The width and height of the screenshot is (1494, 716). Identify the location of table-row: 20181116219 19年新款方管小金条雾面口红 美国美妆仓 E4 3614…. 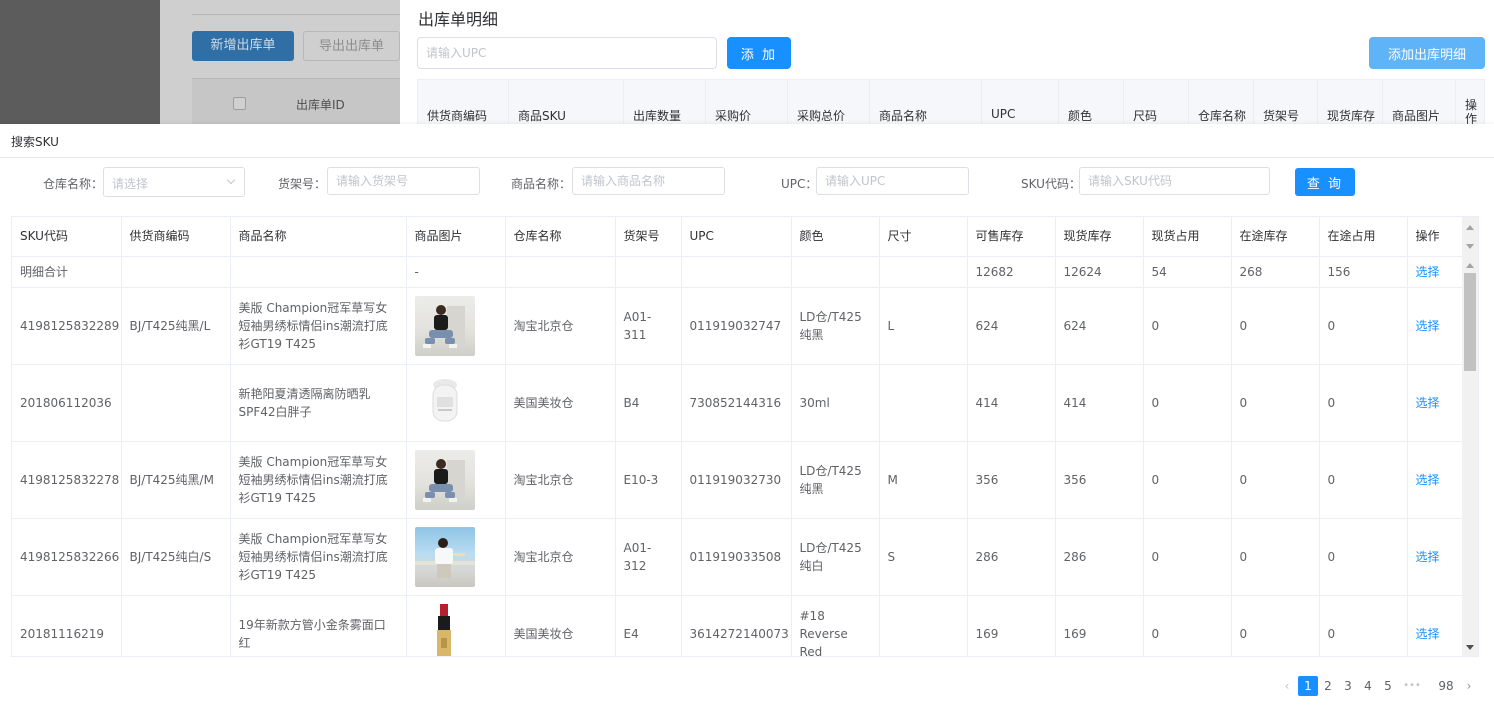
(743, 625).